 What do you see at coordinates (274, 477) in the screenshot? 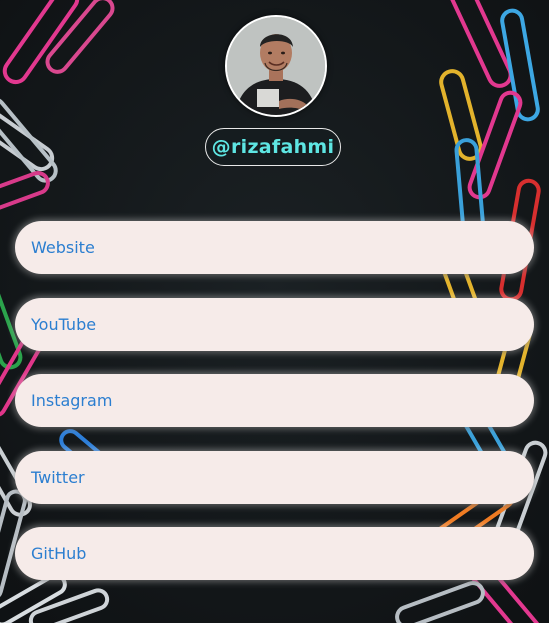
I see `link-twitter-button: Twitter` at bounding box center [274, 477].